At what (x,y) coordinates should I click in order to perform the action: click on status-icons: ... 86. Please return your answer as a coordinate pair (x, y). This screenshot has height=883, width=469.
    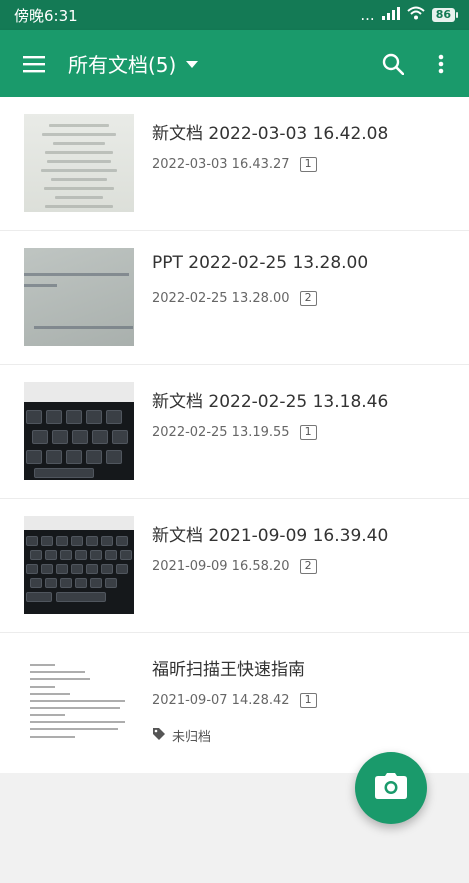
    Looking at the image, I should click on (409, 14).